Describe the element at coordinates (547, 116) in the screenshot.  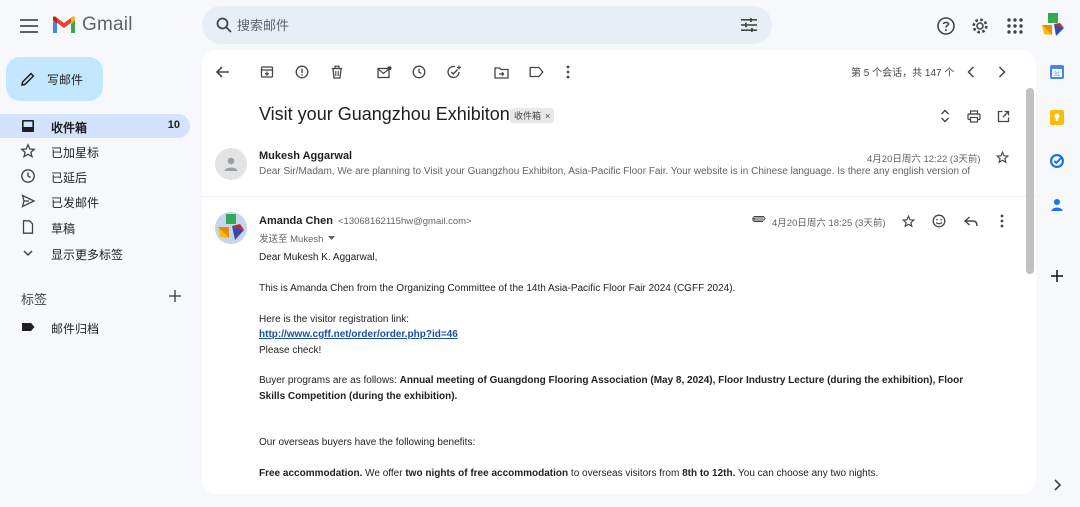
I see `remove-label-button: ×` at that location.